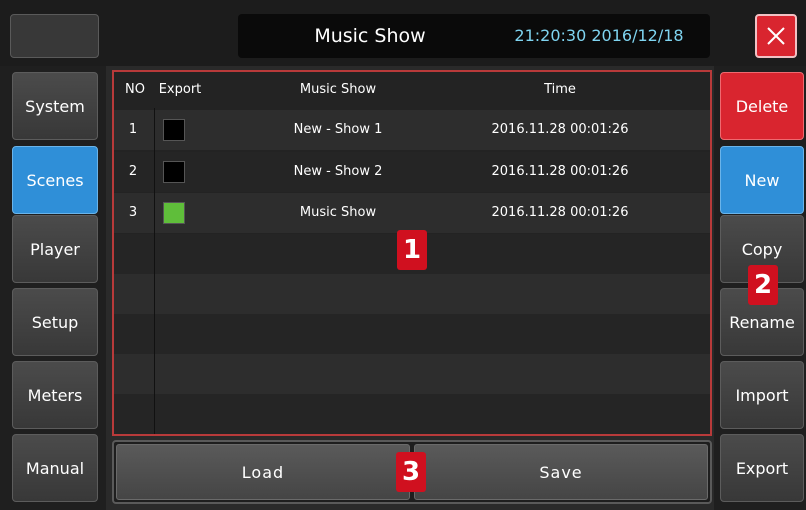 The image size is (806, 510). I want to click on nav-label: System, so click(55, 106).